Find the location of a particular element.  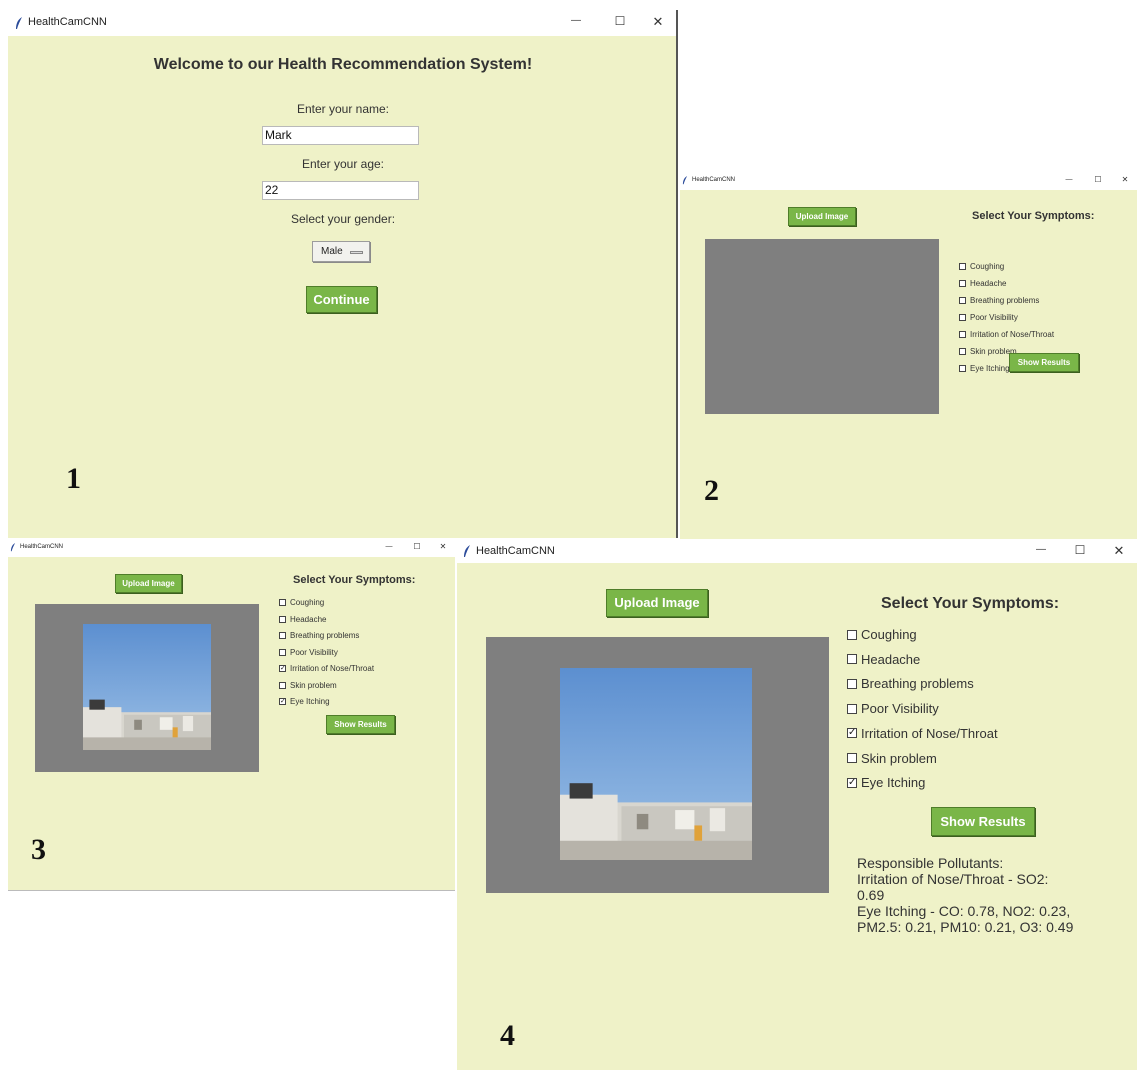

panel-label-3: 3 is located at coordinates (38, 849).